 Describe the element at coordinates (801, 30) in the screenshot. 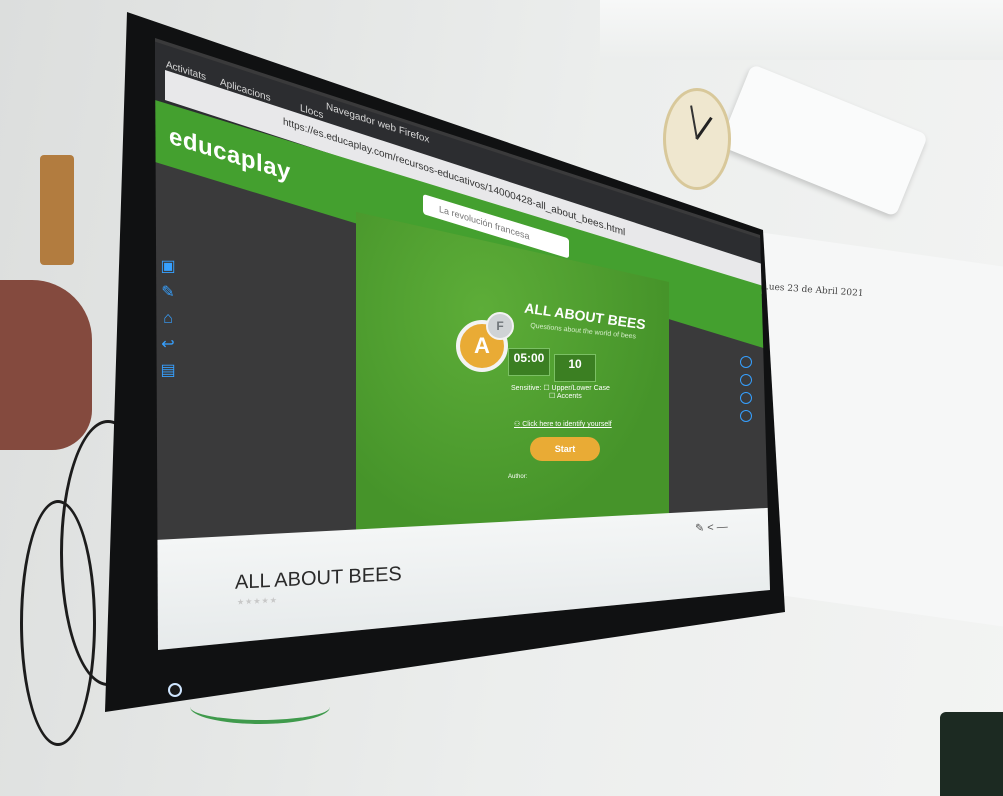

I see `ceiling` at that location.